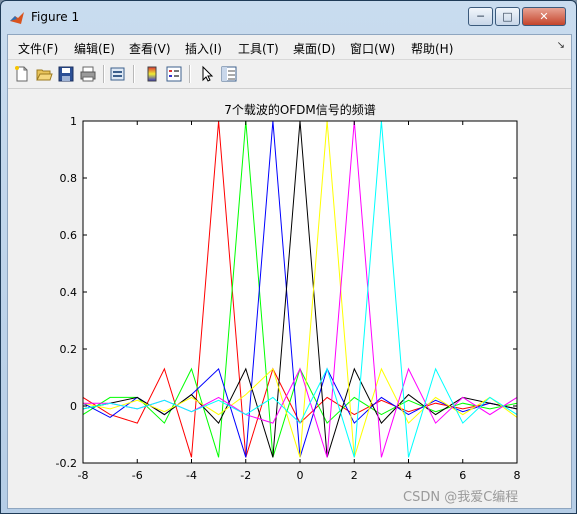  Describe the element at coordinates (118, 74) in the screenshot. I see `print-preview-icon` at that location.